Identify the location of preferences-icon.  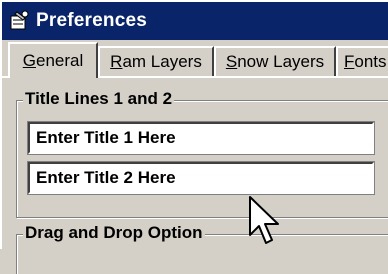
(19, 21).